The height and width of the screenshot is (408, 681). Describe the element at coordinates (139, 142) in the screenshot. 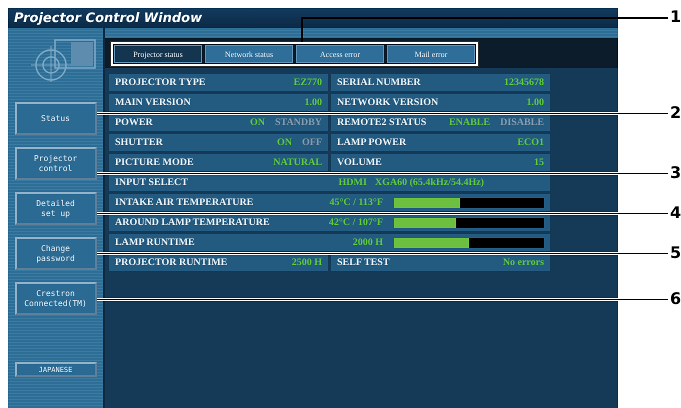

I see `field-label: SHUTTER` at that location.